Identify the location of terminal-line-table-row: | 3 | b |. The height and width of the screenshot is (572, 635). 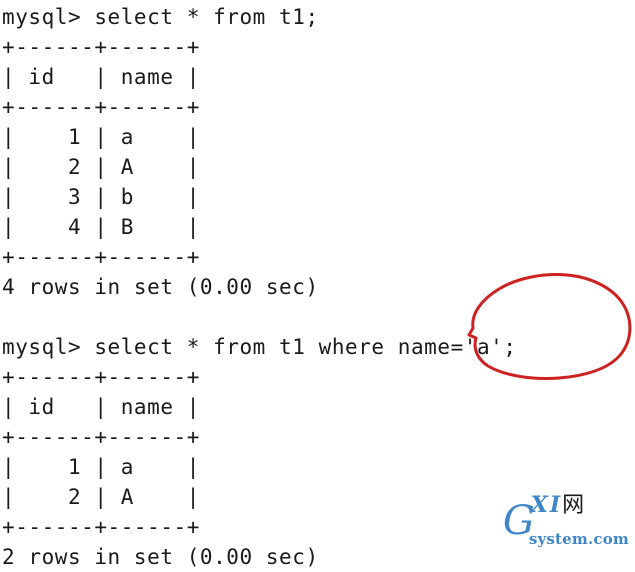
(101, 197).